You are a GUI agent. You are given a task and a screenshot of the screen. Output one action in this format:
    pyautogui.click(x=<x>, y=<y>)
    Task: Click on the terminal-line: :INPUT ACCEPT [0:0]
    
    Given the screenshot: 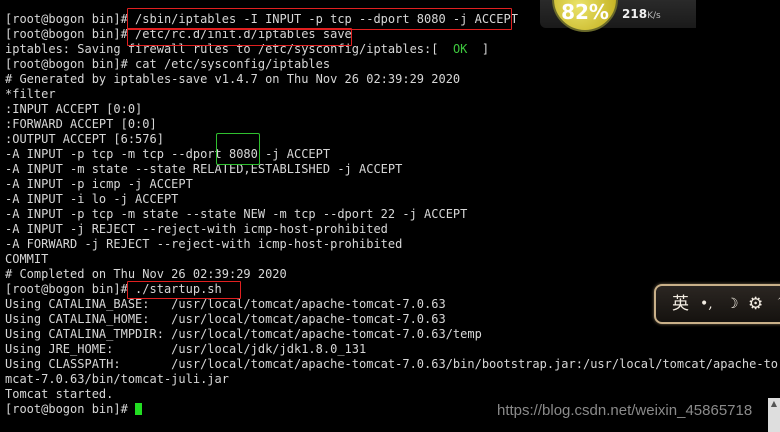 What is the action you would take?
    pyautogui.click(x=74, y=109)
    